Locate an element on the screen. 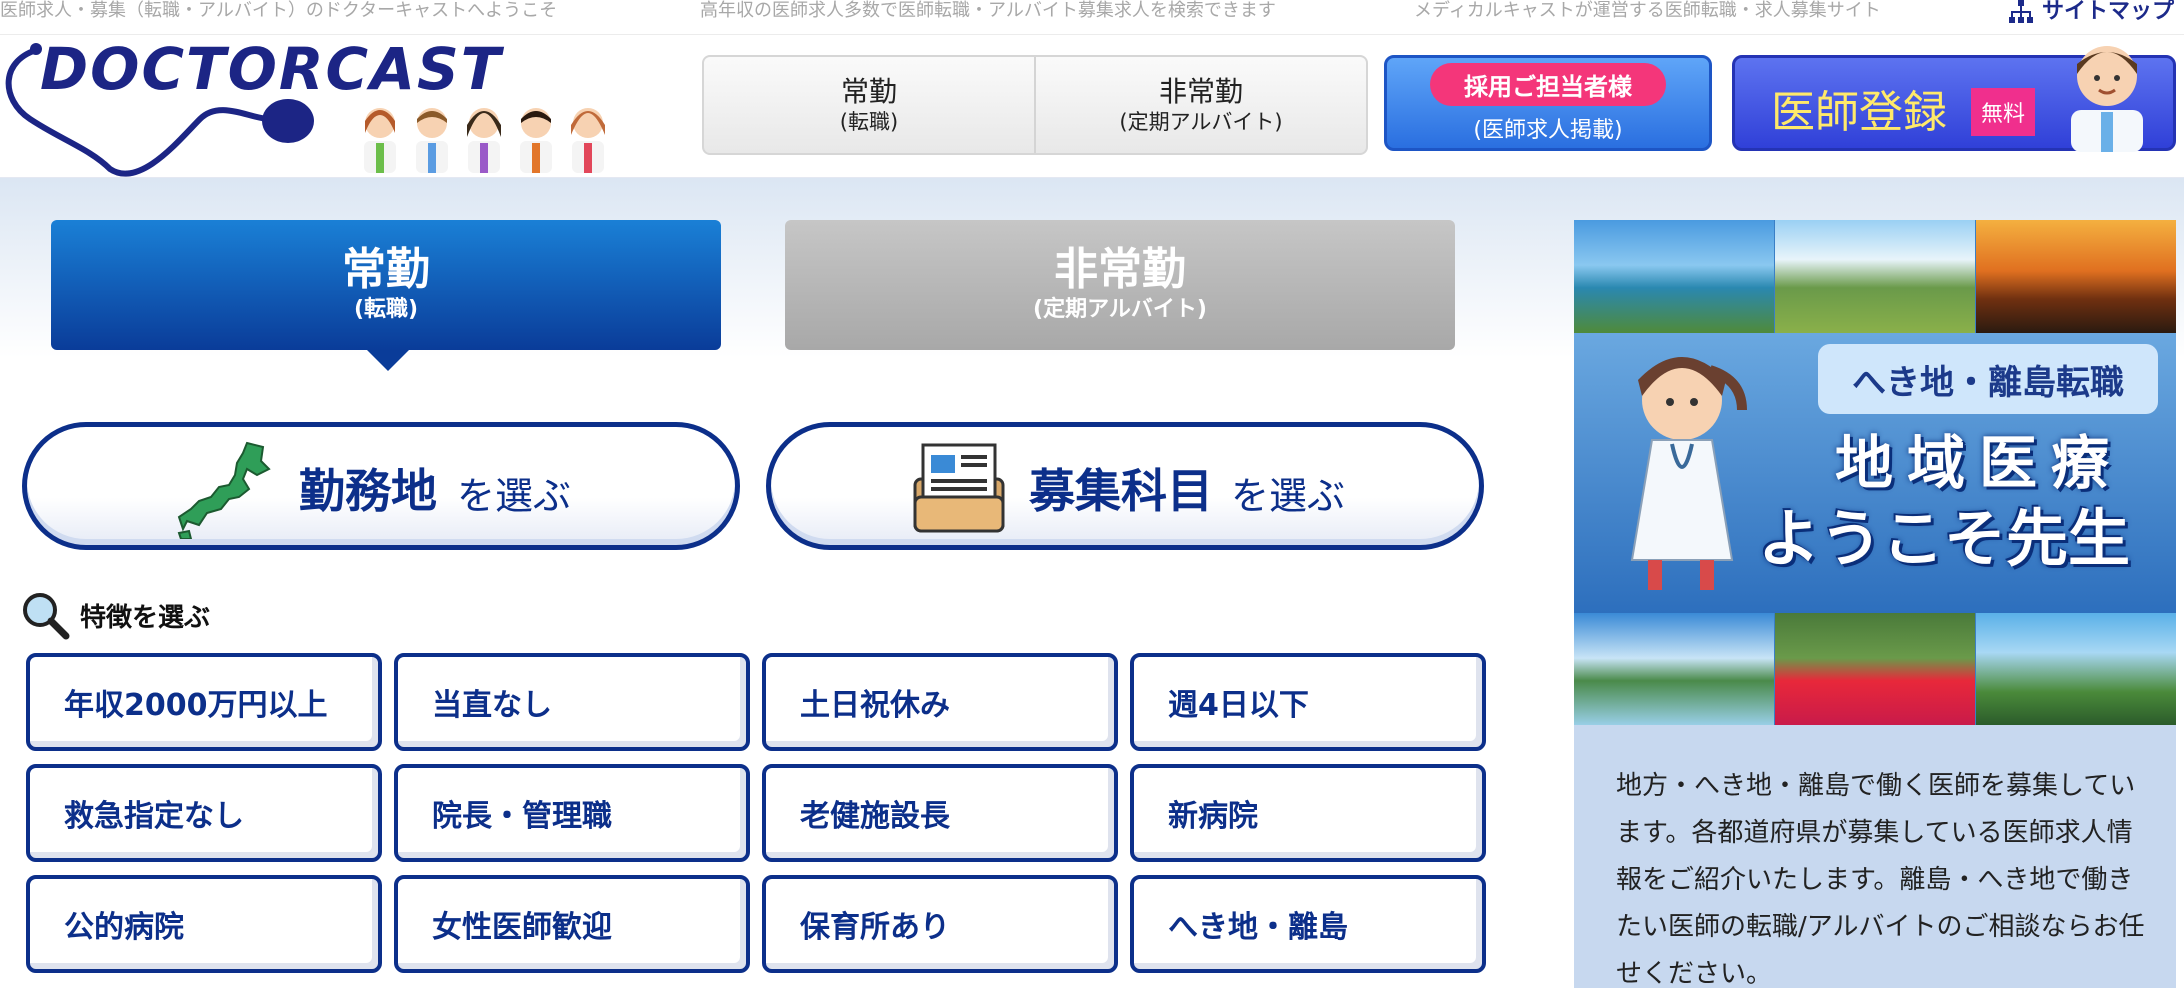  tab-parttime: 非常勤 (定期アルバイト) is located at coordinates (1120, 285).